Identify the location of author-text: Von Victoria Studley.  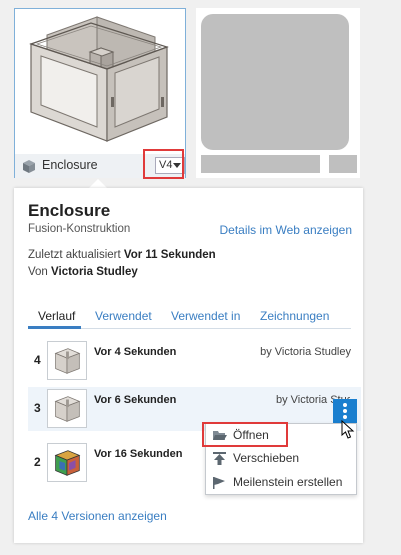
(83, 272).